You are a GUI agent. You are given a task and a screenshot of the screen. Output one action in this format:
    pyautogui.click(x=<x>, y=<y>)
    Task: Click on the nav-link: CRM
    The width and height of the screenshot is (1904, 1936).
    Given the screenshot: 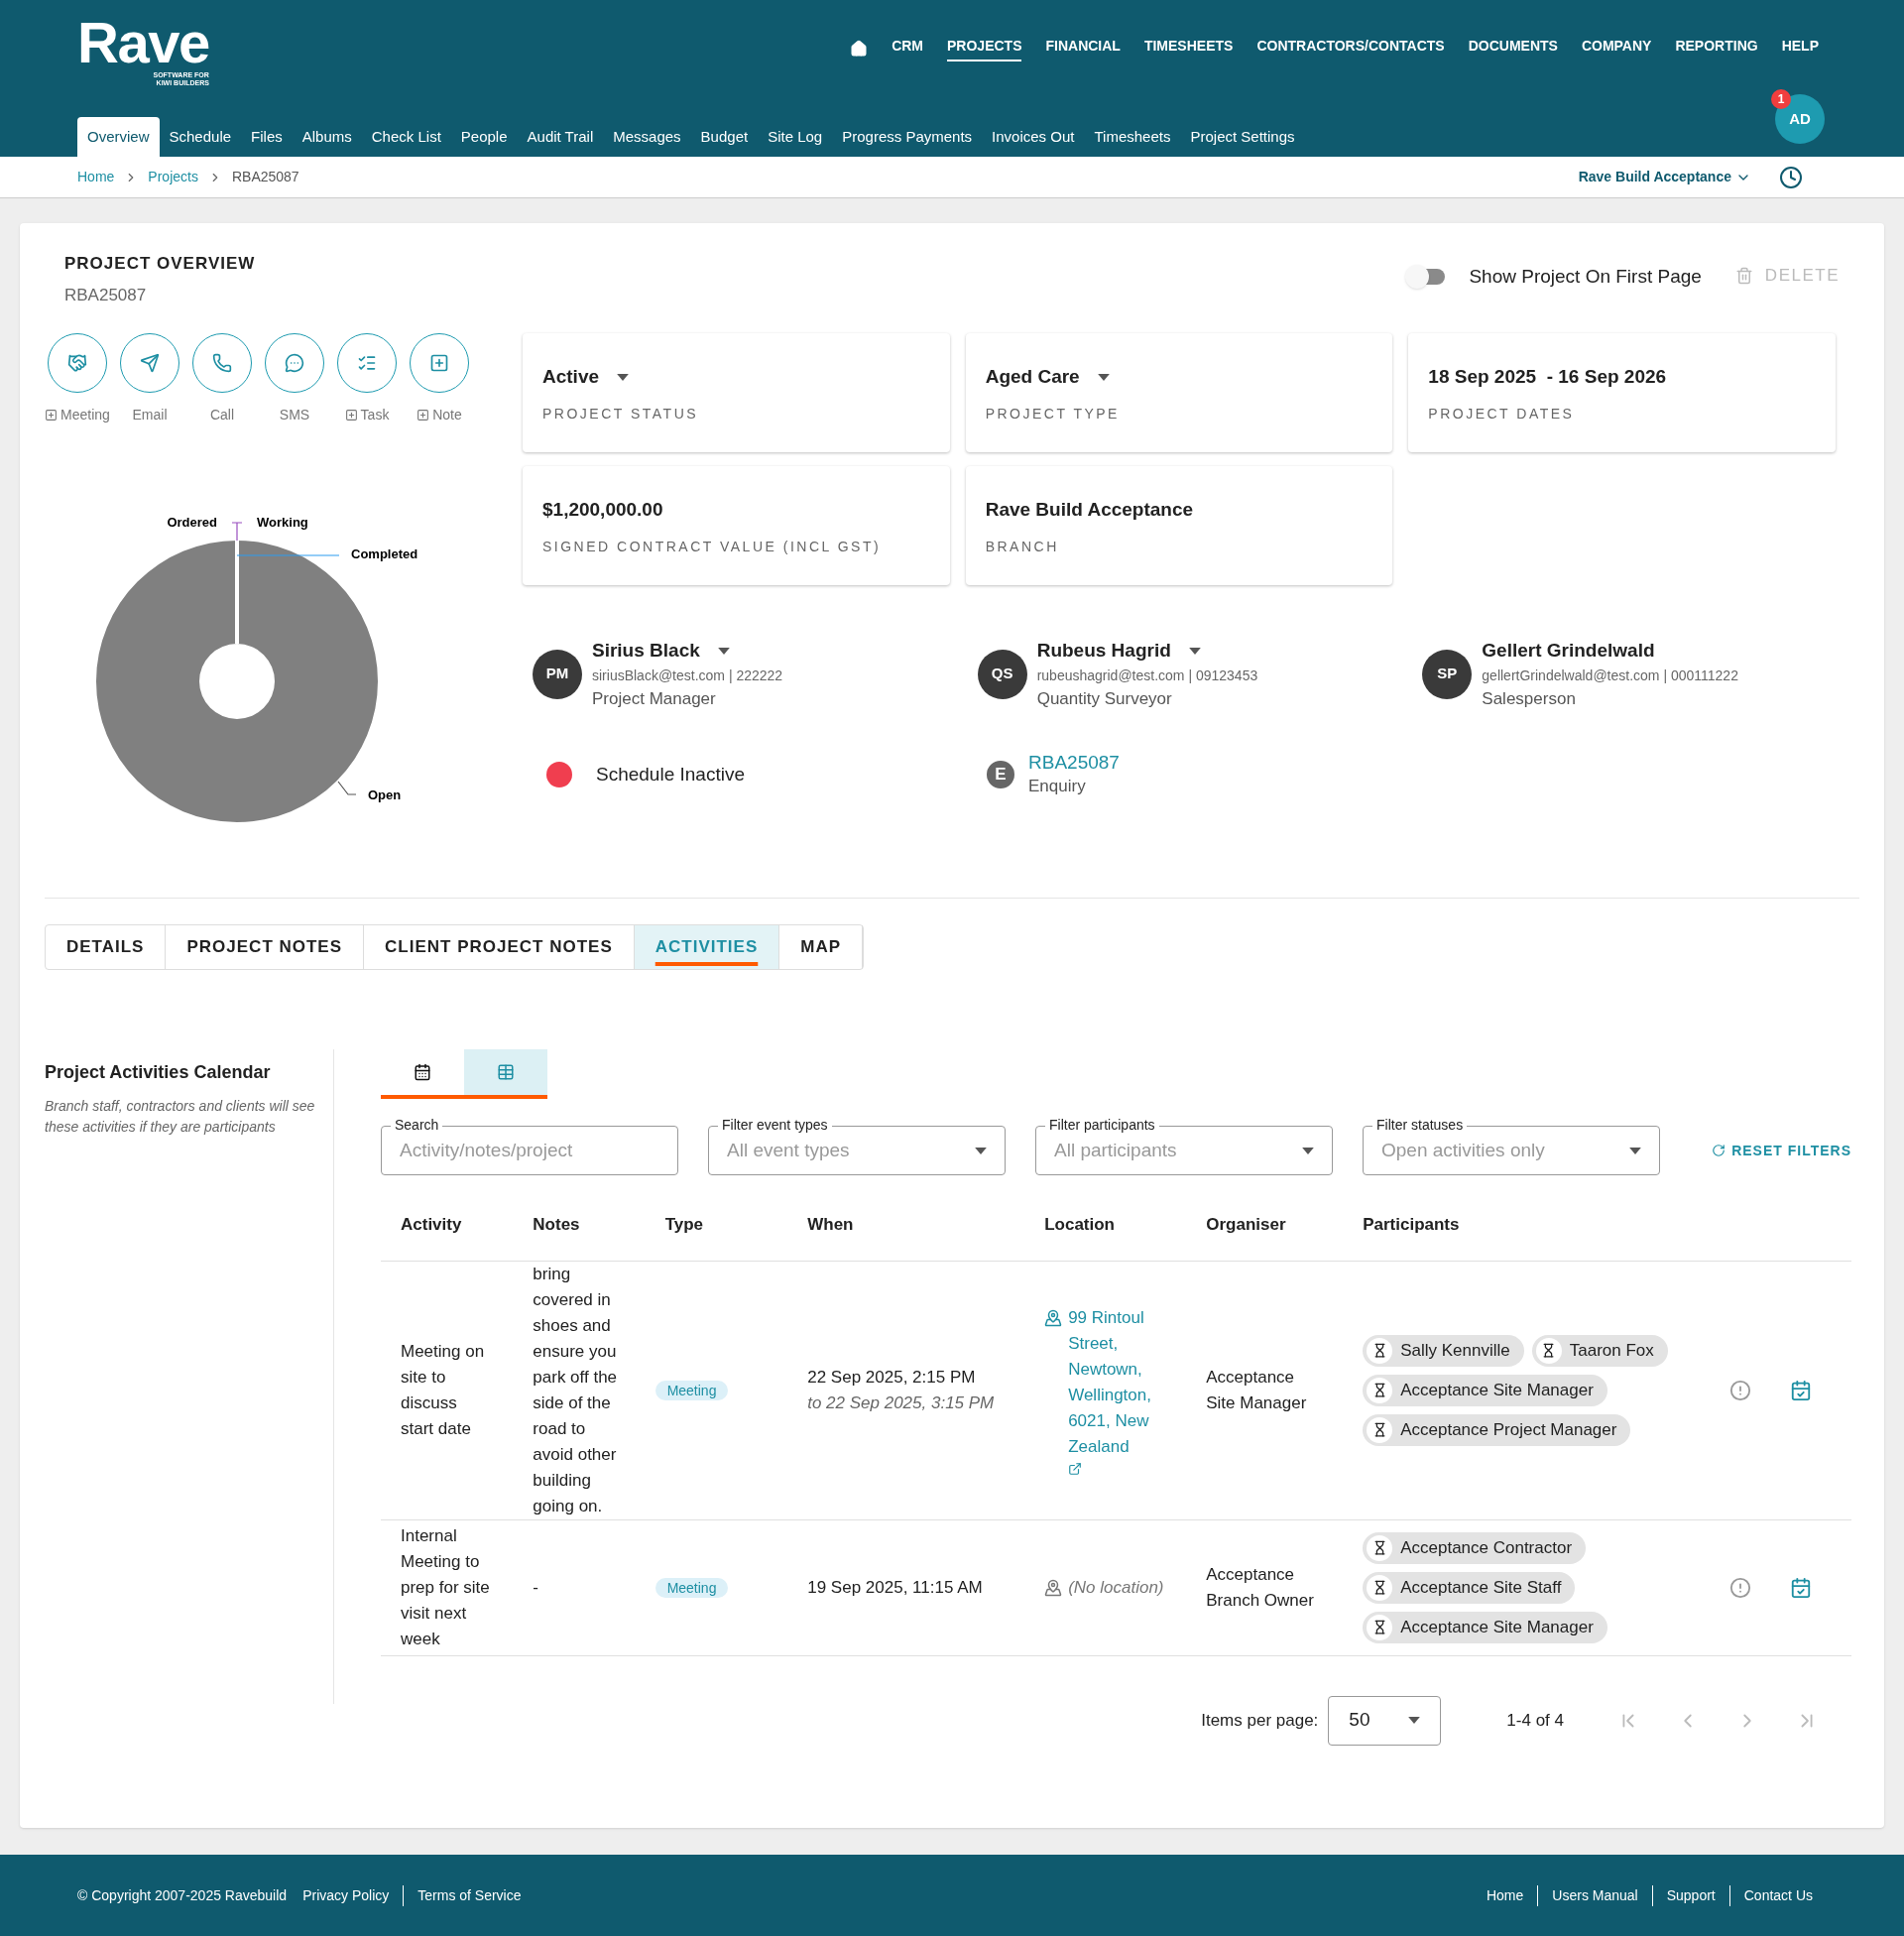 What is the action you would take?
    pyautogui.click(x=907, y=48)
    